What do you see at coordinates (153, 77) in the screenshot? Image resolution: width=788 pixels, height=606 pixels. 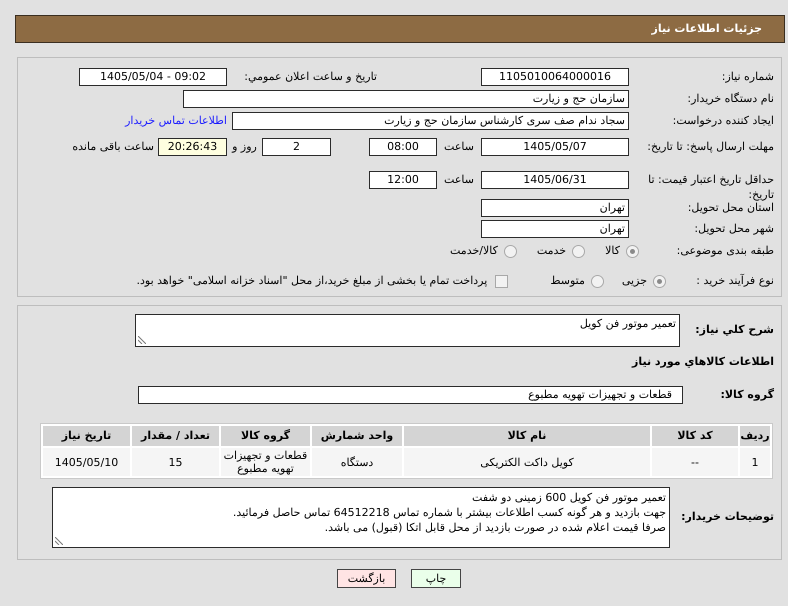 I see `announce-date-field: 1405/05/04 - 09:02` at bounding box center [153, 77].